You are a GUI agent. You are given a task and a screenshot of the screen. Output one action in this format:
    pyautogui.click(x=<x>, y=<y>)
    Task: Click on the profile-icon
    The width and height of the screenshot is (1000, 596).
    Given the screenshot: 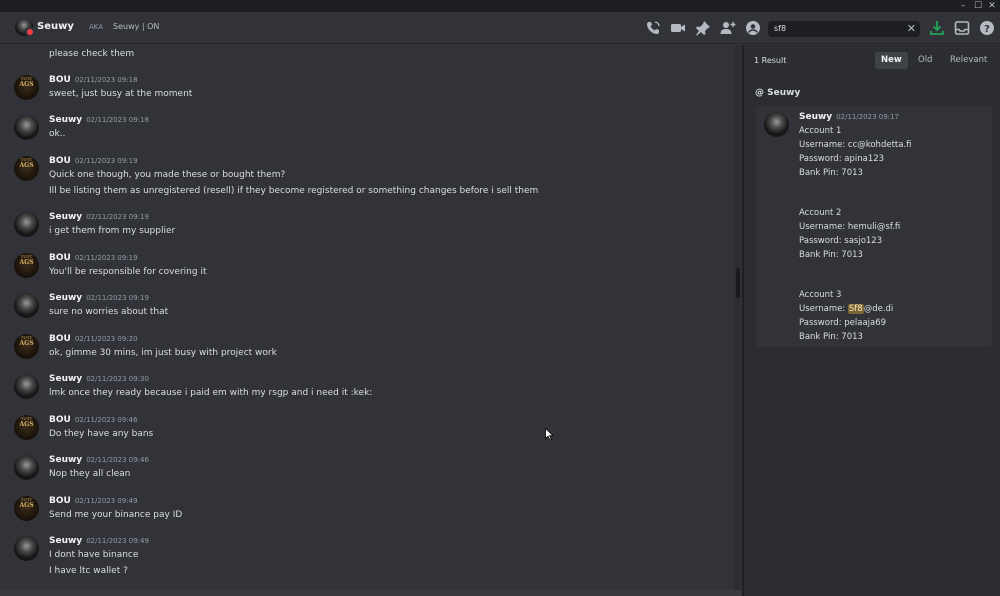 What is the action you would take?
    pyautogui.click(x=753, y=28)
    